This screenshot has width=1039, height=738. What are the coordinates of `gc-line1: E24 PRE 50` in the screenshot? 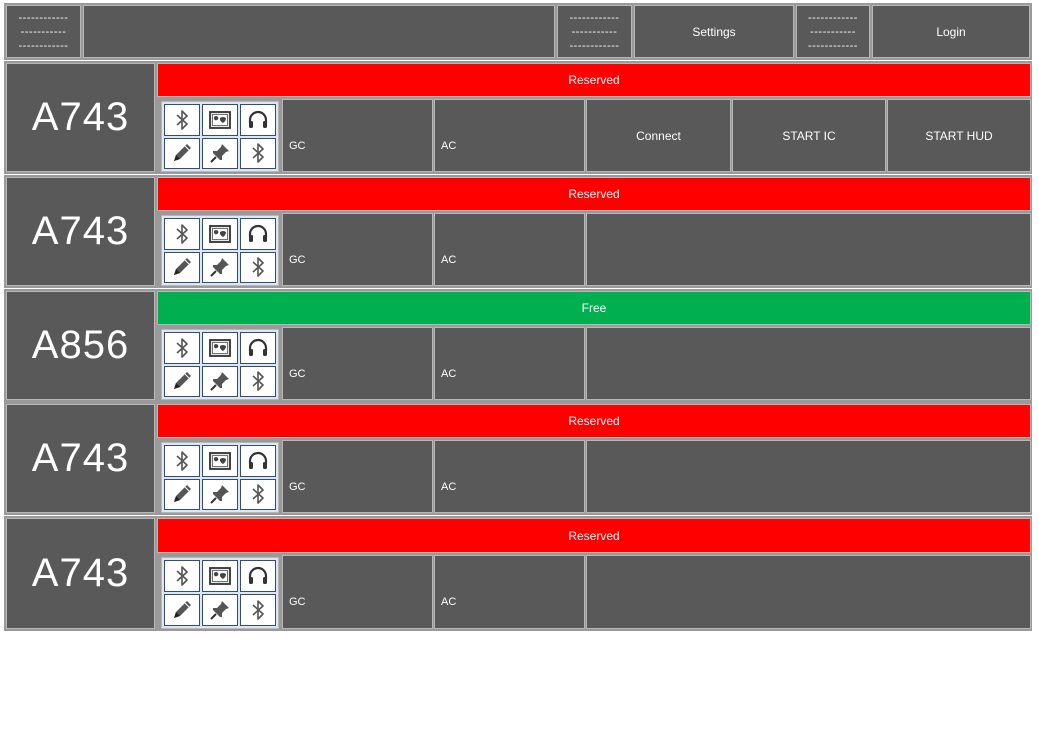 It's located at (319, 650).